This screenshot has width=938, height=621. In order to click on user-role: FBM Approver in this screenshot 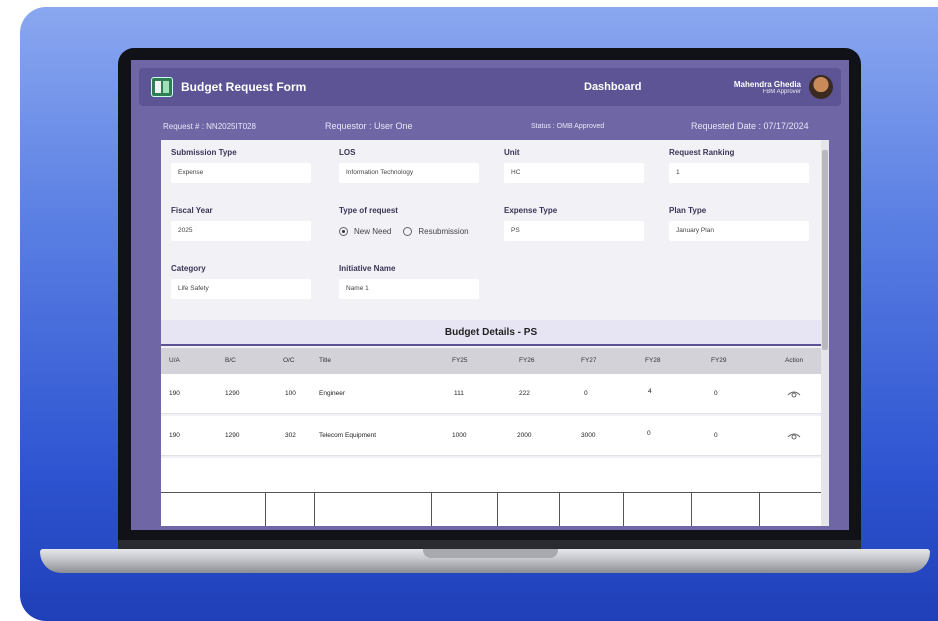, I will do `click(781, 91)`.